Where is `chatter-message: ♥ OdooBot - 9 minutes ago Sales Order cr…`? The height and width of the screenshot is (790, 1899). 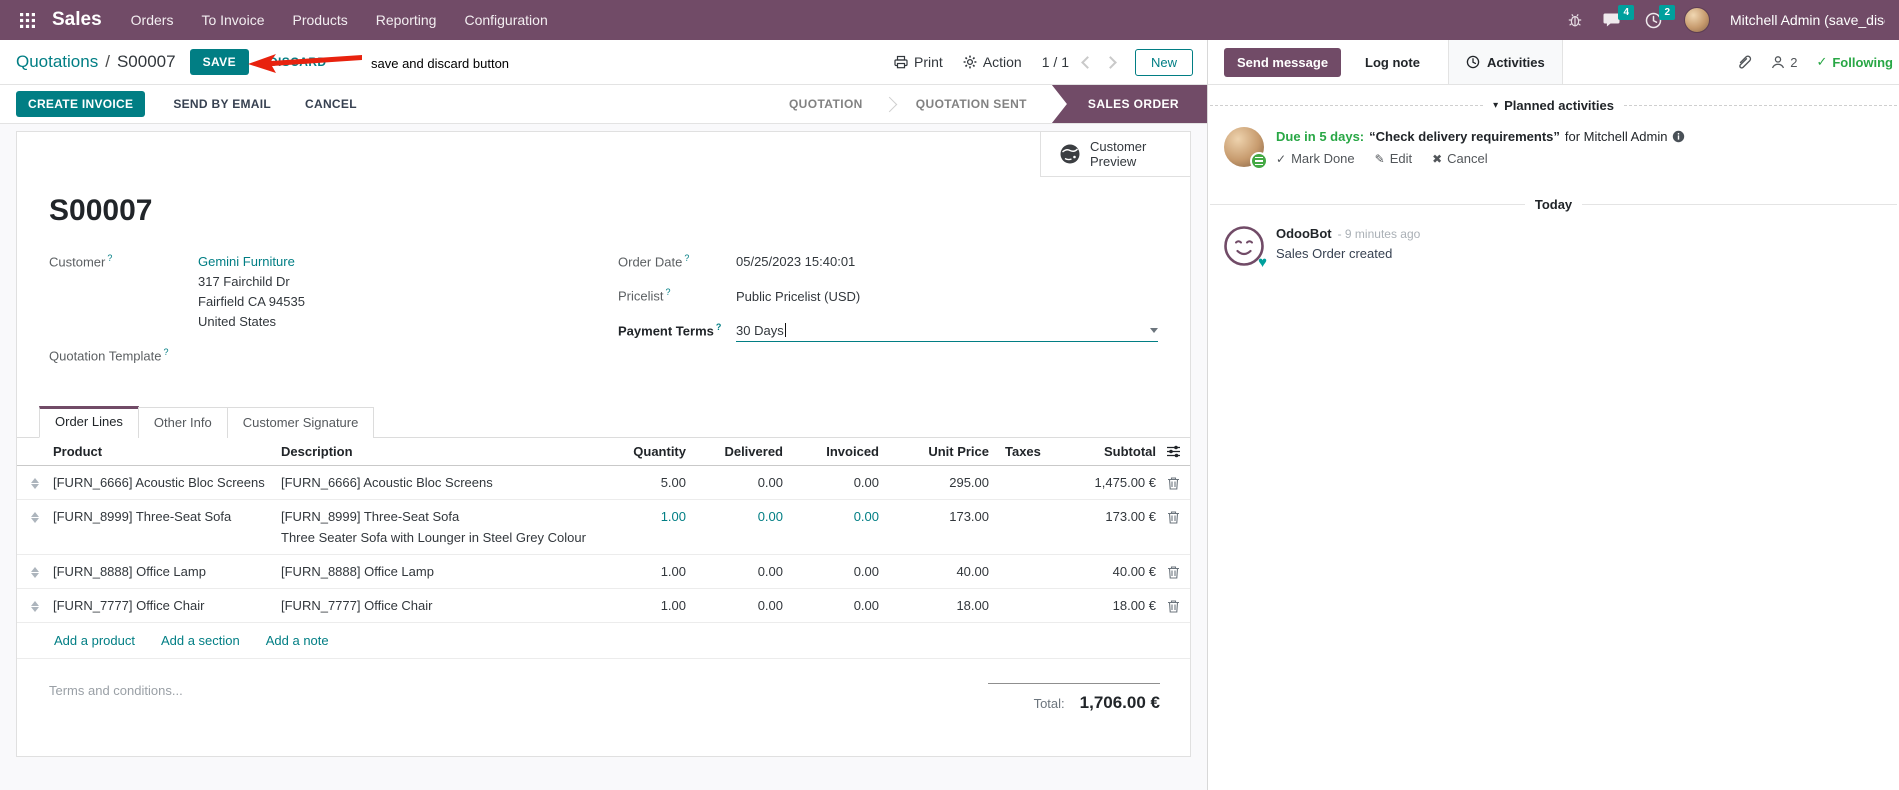
chatter-message: ♥ OdooBot - 9 minutes ago Sales Order cr… is located at coordinates (1553, 248).